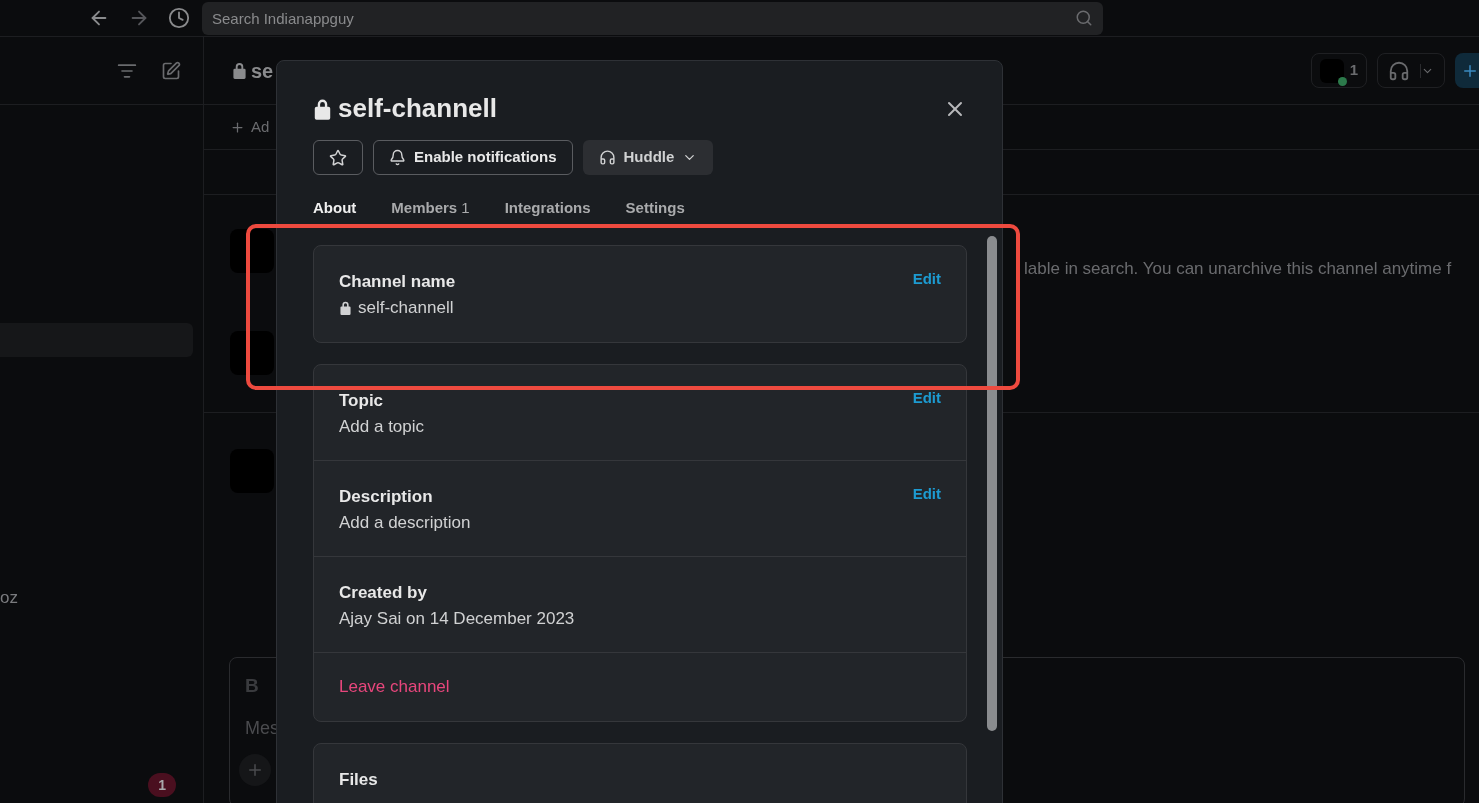 This screenshot has width=1479, height=803. What do you see at coordinates (1238, 269) in the screenshot?
I see `archived-notice: lable in search. You can unarchive this channel anytime f` at bounding box center [1238, 269].